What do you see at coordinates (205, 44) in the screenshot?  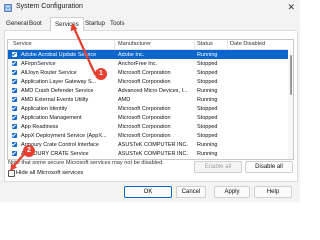 I see `column-header-status: Status` at bounding box center [205, 44].